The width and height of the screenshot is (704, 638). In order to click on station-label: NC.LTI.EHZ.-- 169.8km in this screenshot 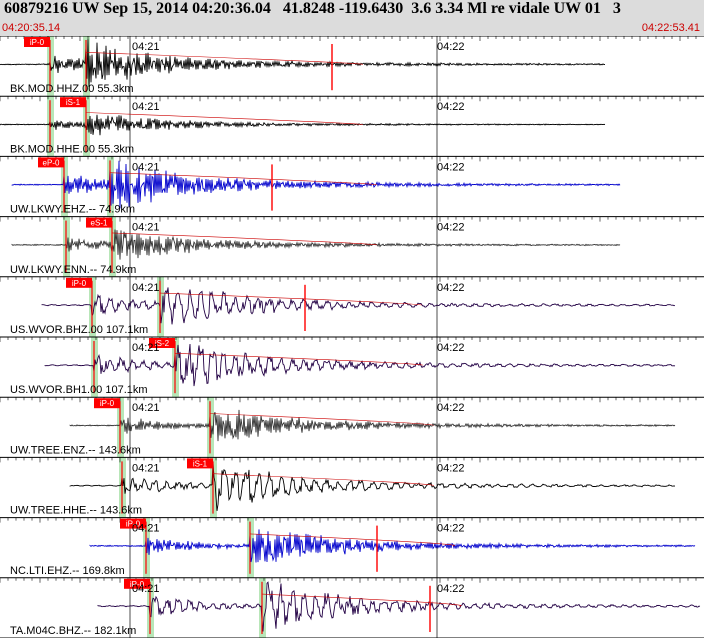, I will do `click(67, 571)`.